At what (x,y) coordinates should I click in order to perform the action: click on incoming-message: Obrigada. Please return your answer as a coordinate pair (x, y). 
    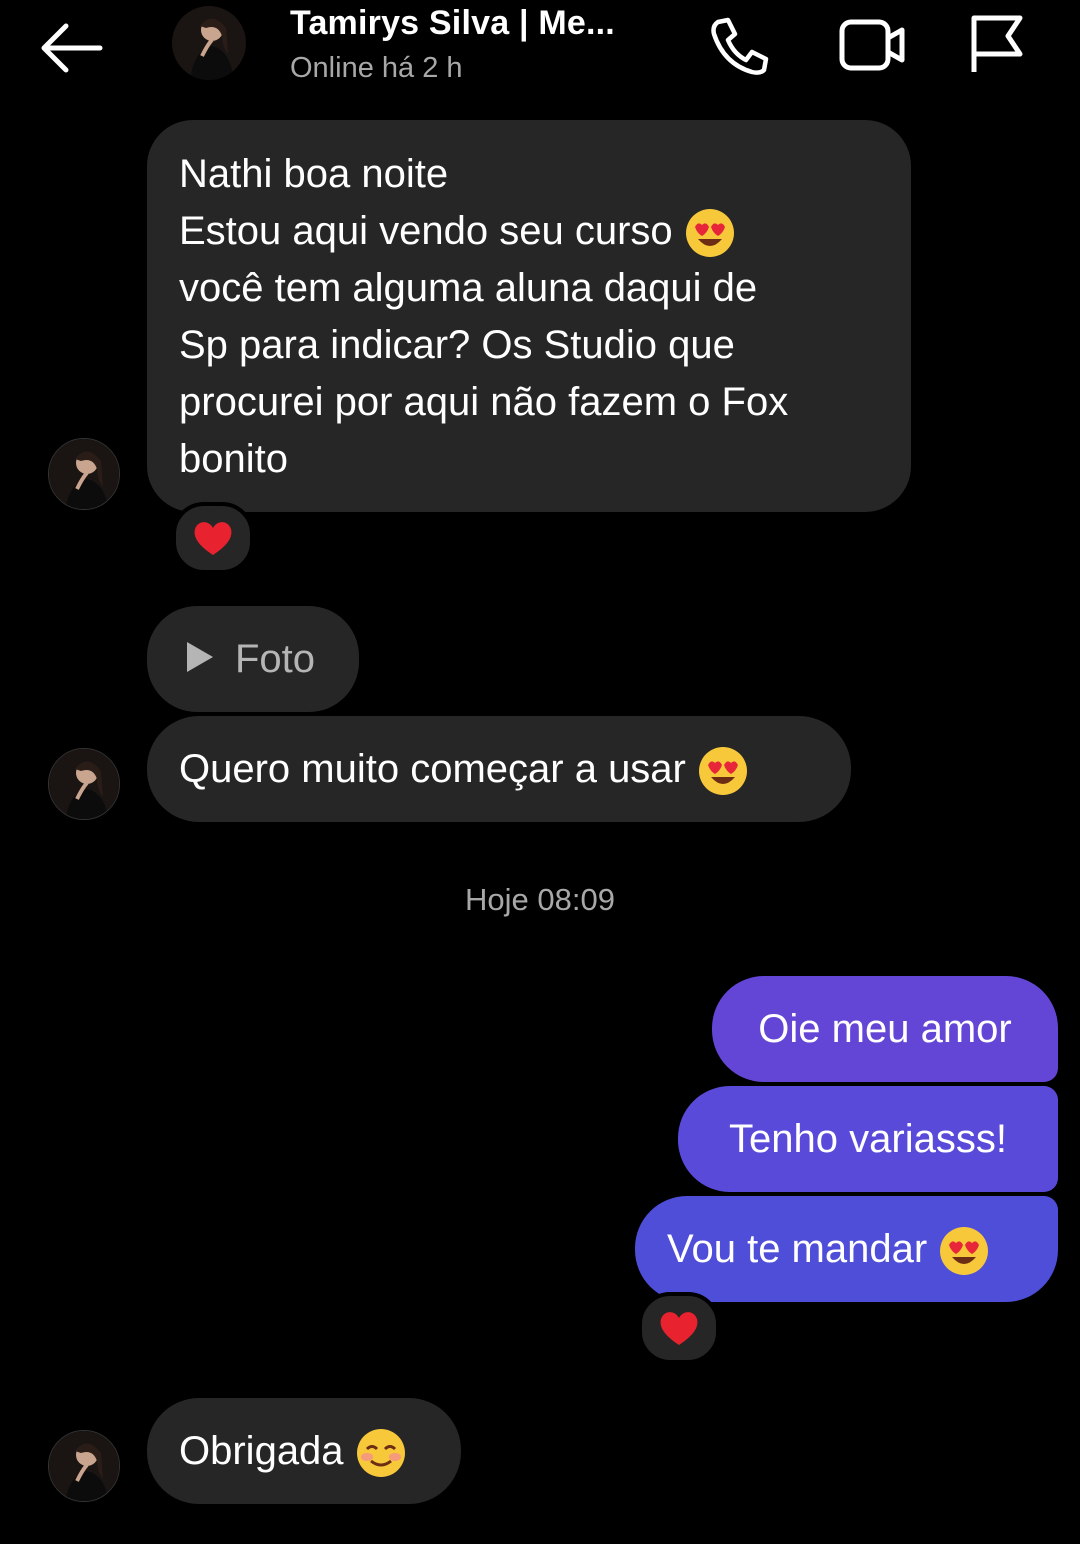
    Looking at the image, I should click on (304, 1451).